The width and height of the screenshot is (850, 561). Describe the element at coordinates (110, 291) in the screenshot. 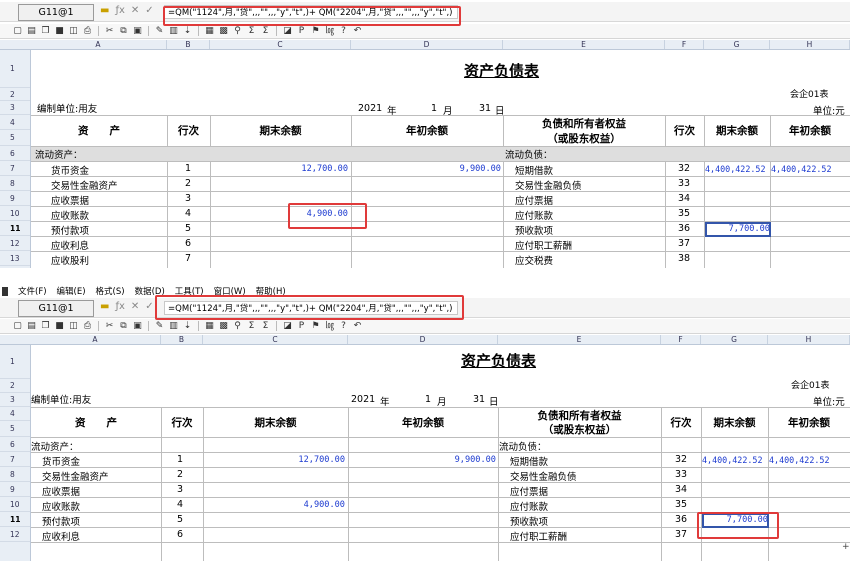

I see `menu-format: 格式(S)` at that location.